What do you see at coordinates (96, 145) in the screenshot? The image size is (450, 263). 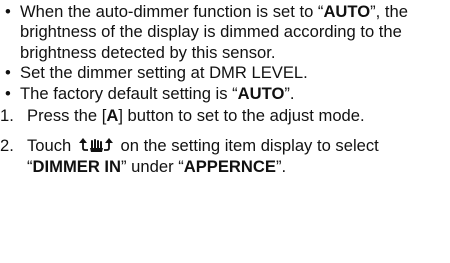 I see `touch-swipe-icon` at bounding box center [96, 145].